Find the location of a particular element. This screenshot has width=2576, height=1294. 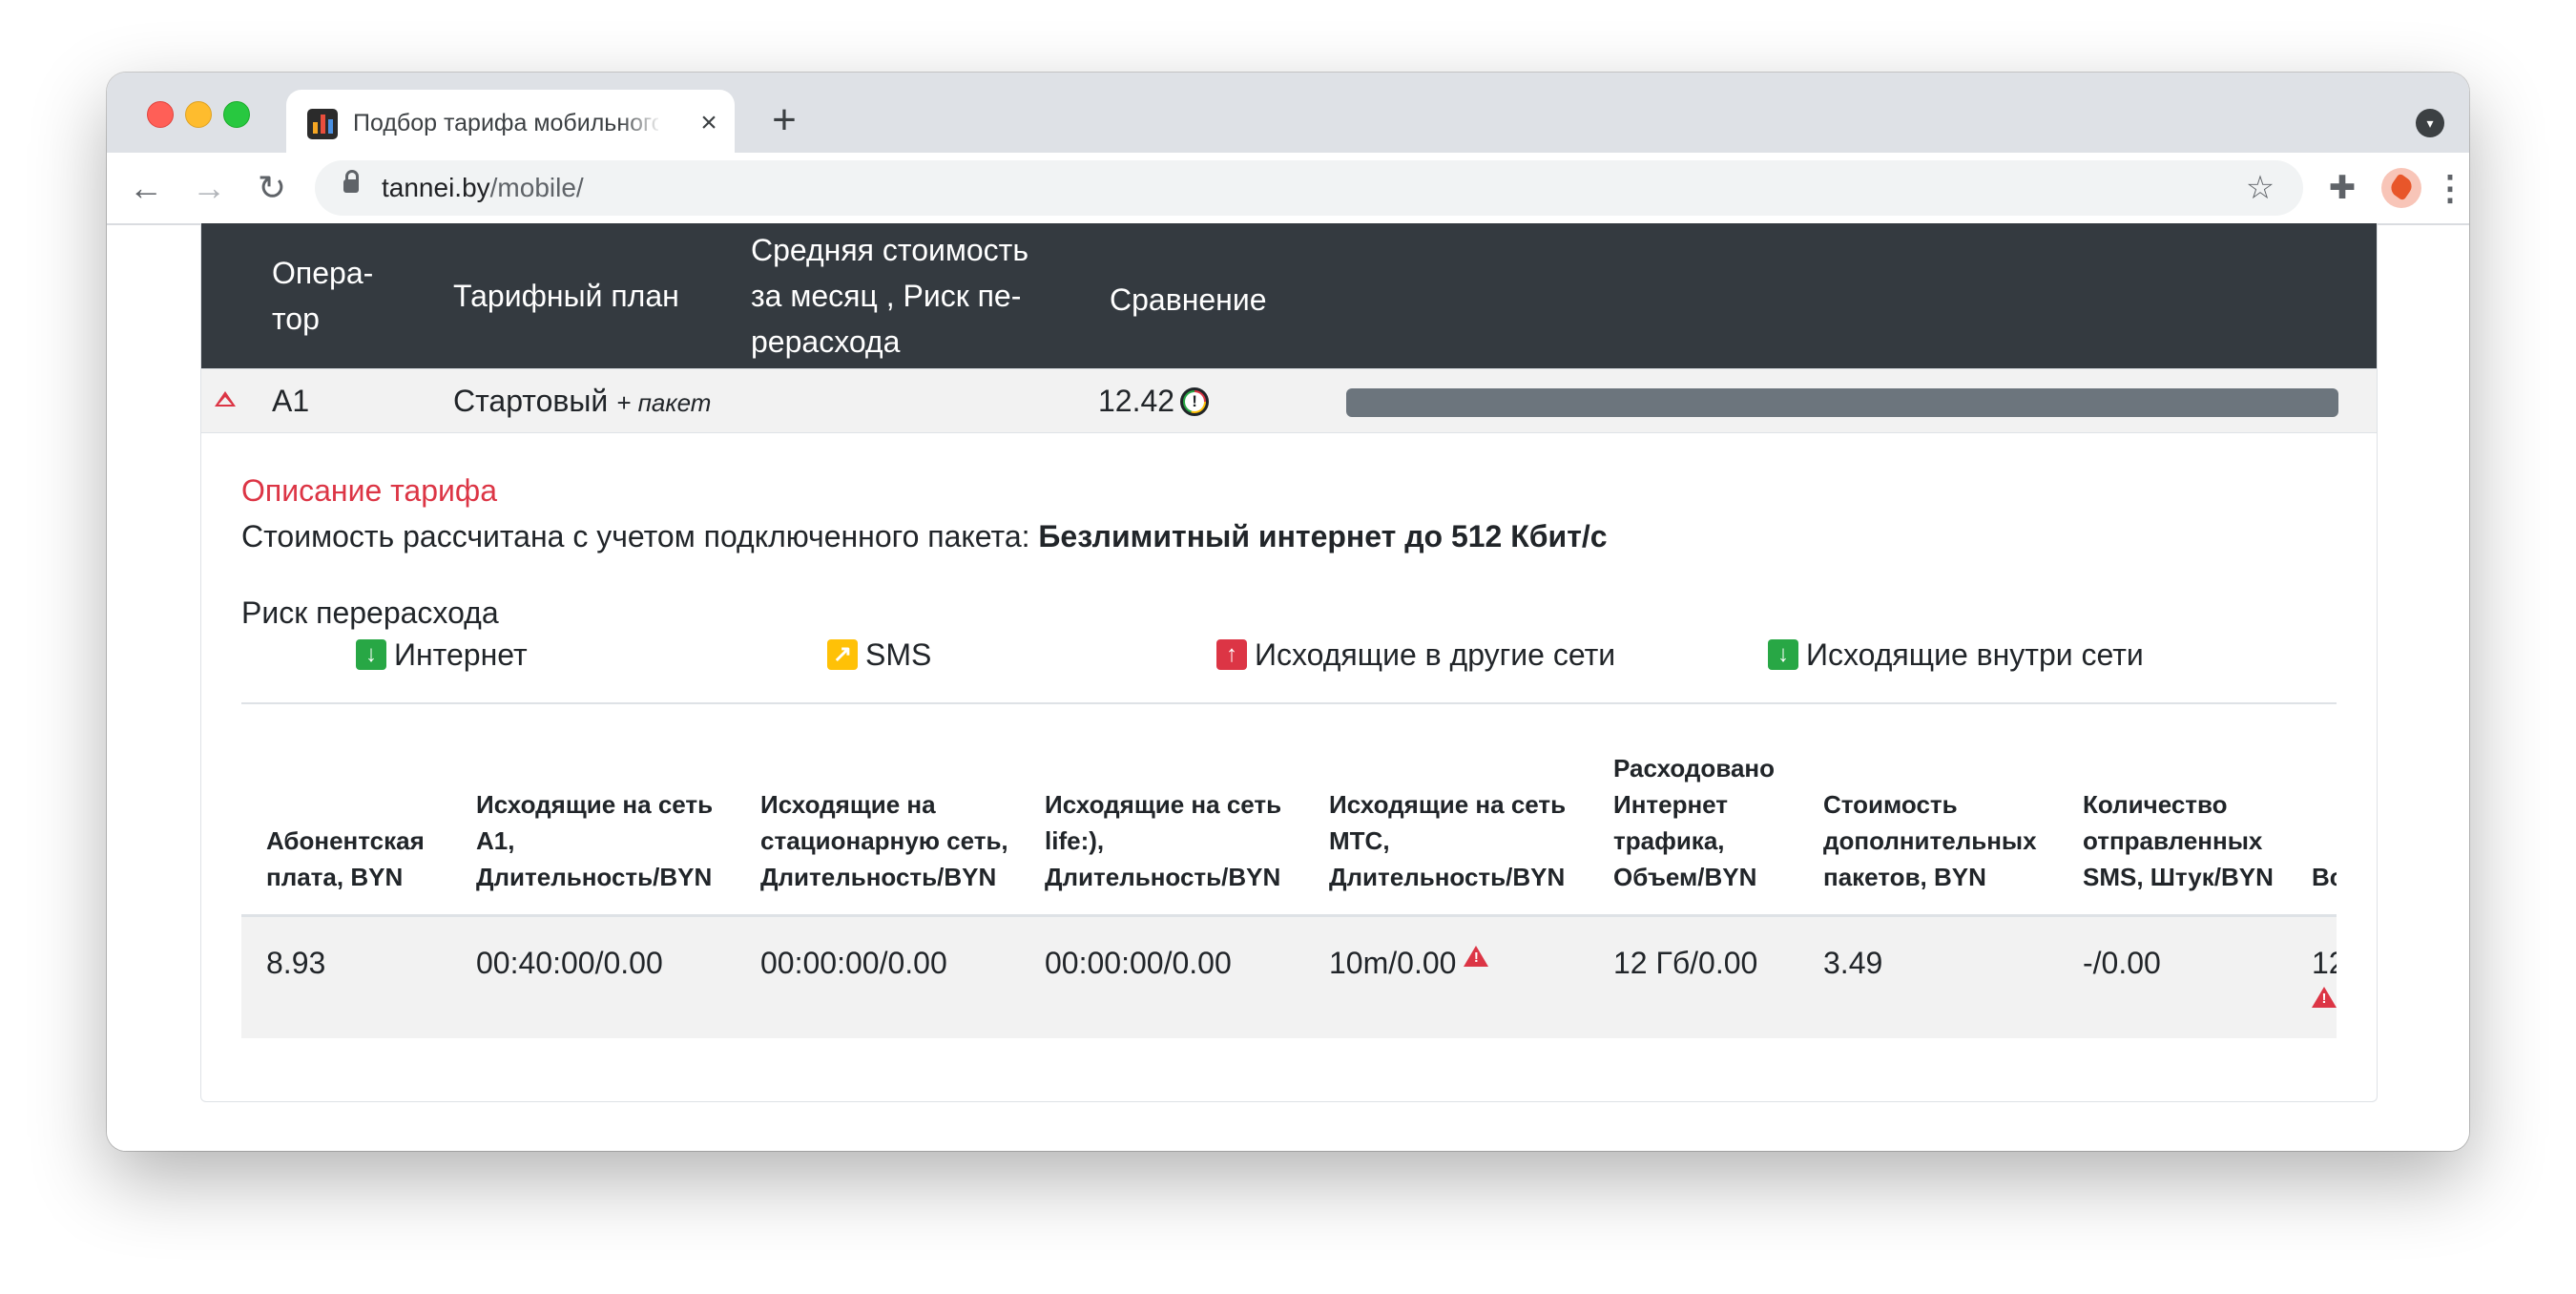

col-mts-calls: Исходящие на сеть МТС, Длительность/BYN is located at coordinates (1448, 840).